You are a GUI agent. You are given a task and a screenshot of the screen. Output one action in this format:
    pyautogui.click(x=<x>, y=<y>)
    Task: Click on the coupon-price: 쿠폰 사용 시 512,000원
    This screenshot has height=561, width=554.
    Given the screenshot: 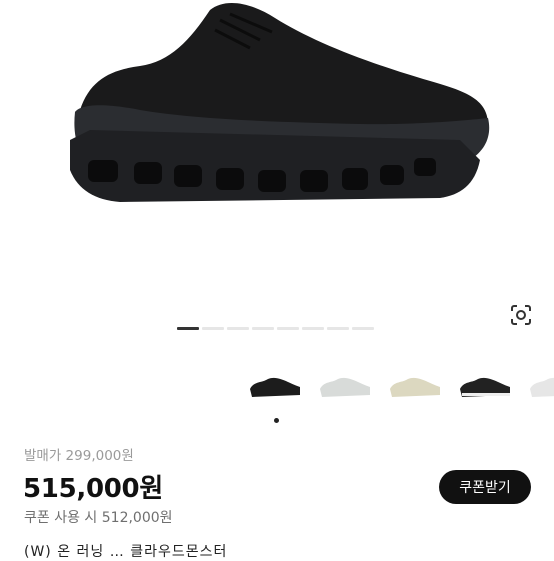 What is the action you would take?
    pyautogui.click(x=98, y=518)
    